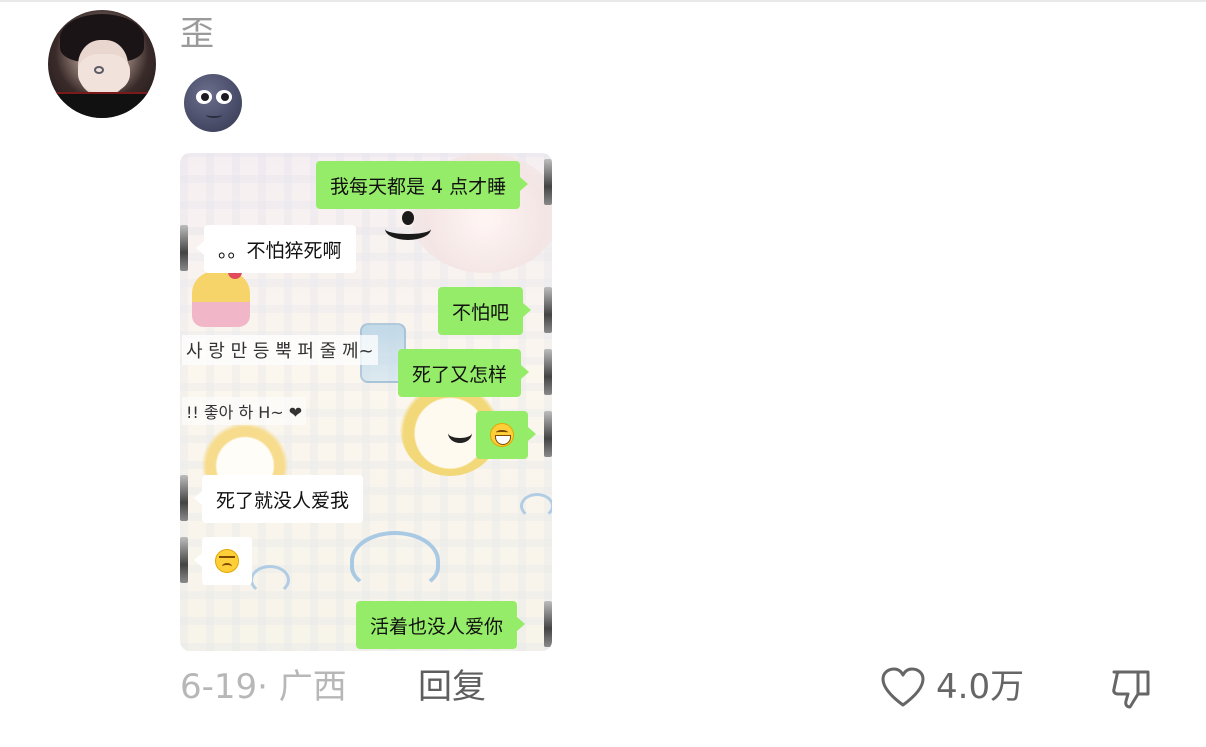 Image resolution: width=1206 pixels, height=747 pixels. Describe the element at coordinates (197, 34) in the screenshot. I see `username: 歪` at that location.